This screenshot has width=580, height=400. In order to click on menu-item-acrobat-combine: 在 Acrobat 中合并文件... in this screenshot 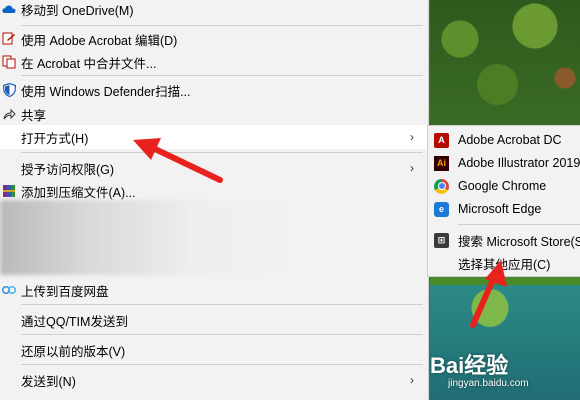, I will do `click(214, 62)`.